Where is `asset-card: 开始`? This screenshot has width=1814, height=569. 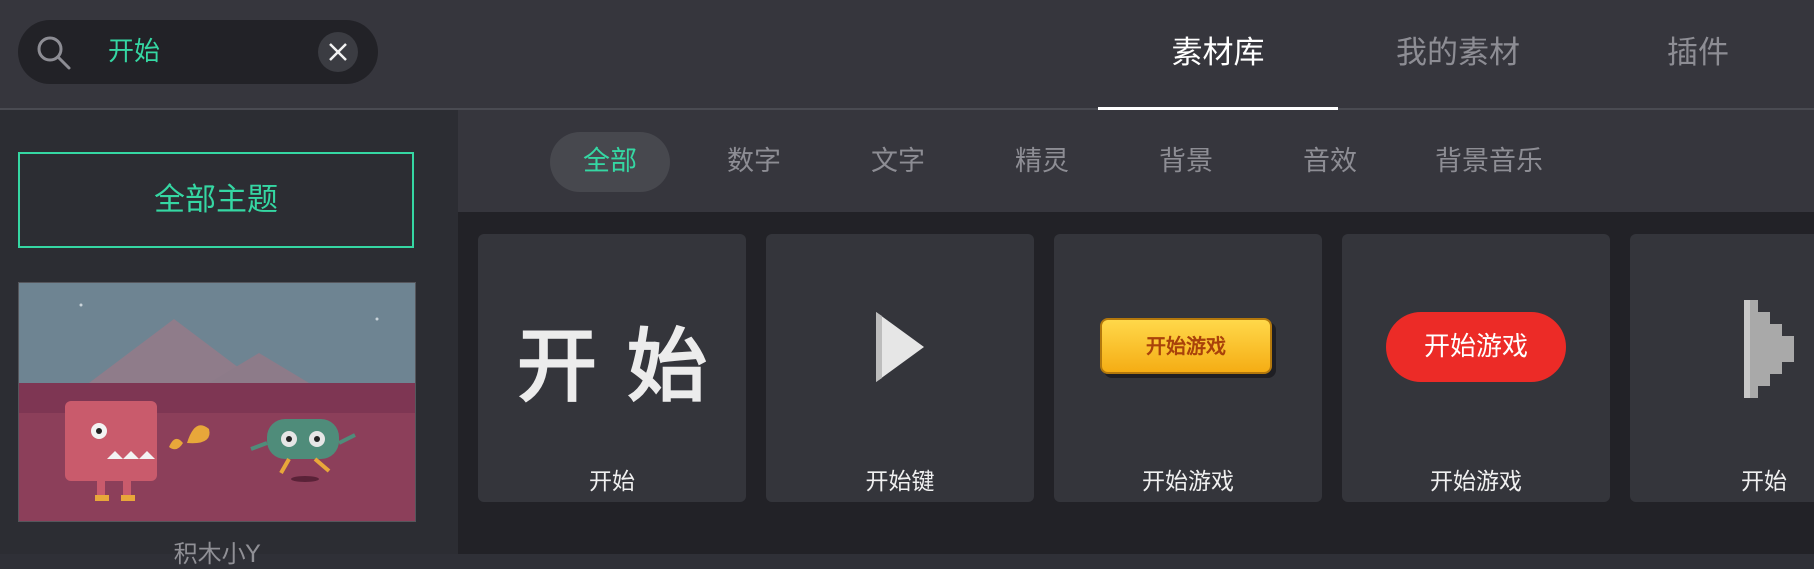 asset-card: 开始 is located at coordinates (1722, 368).